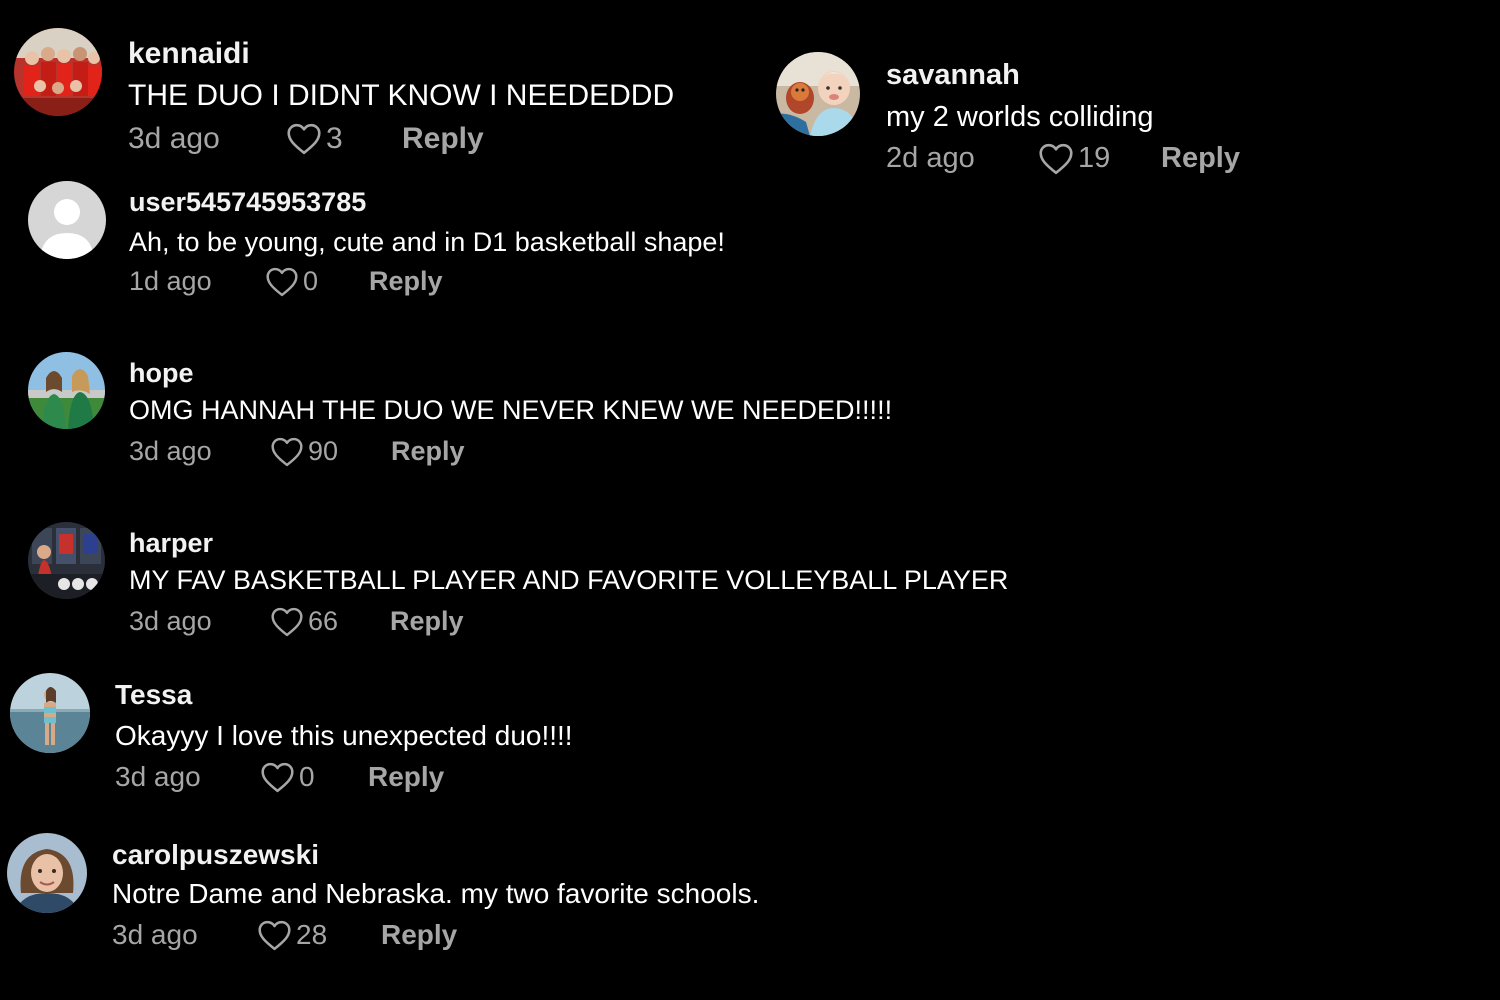 This screenshot has height=1000, width=1500. I want to click on default-user-avatar, so click(67, 220).